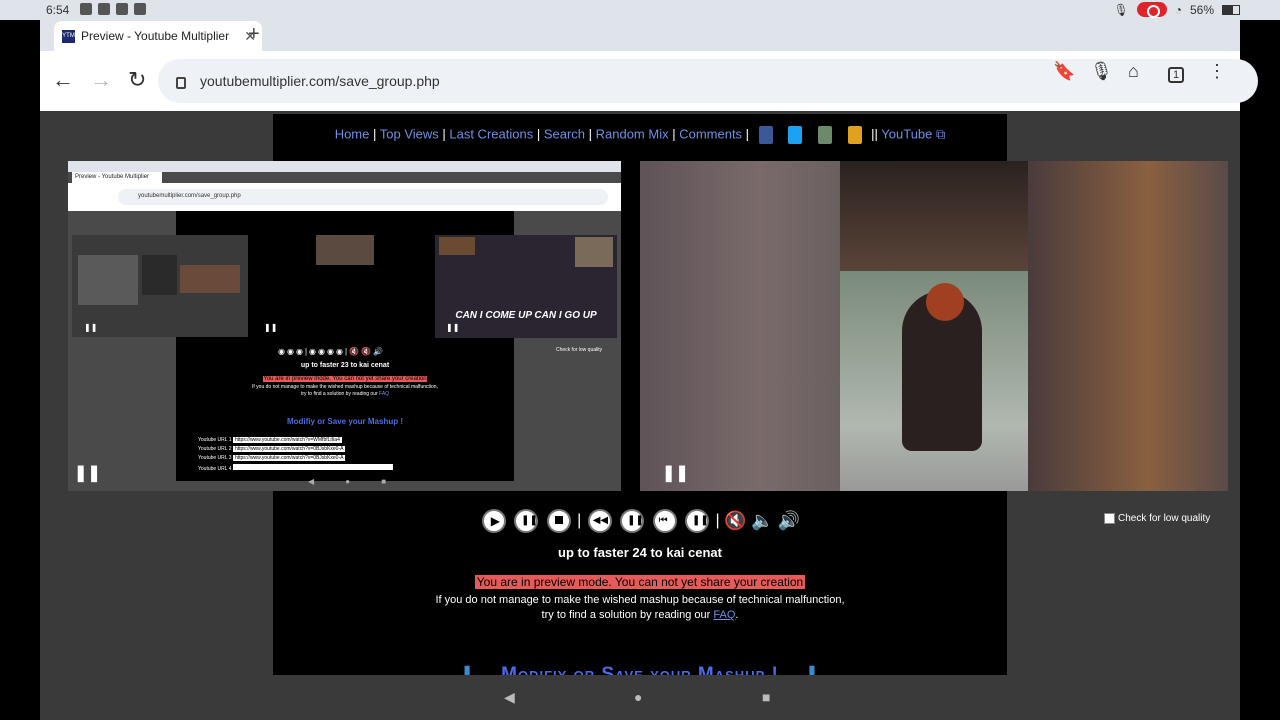  Describe the element at coordinates (409, 133) in the screenshot. I see `nav-top-views: Top Views` at that location.